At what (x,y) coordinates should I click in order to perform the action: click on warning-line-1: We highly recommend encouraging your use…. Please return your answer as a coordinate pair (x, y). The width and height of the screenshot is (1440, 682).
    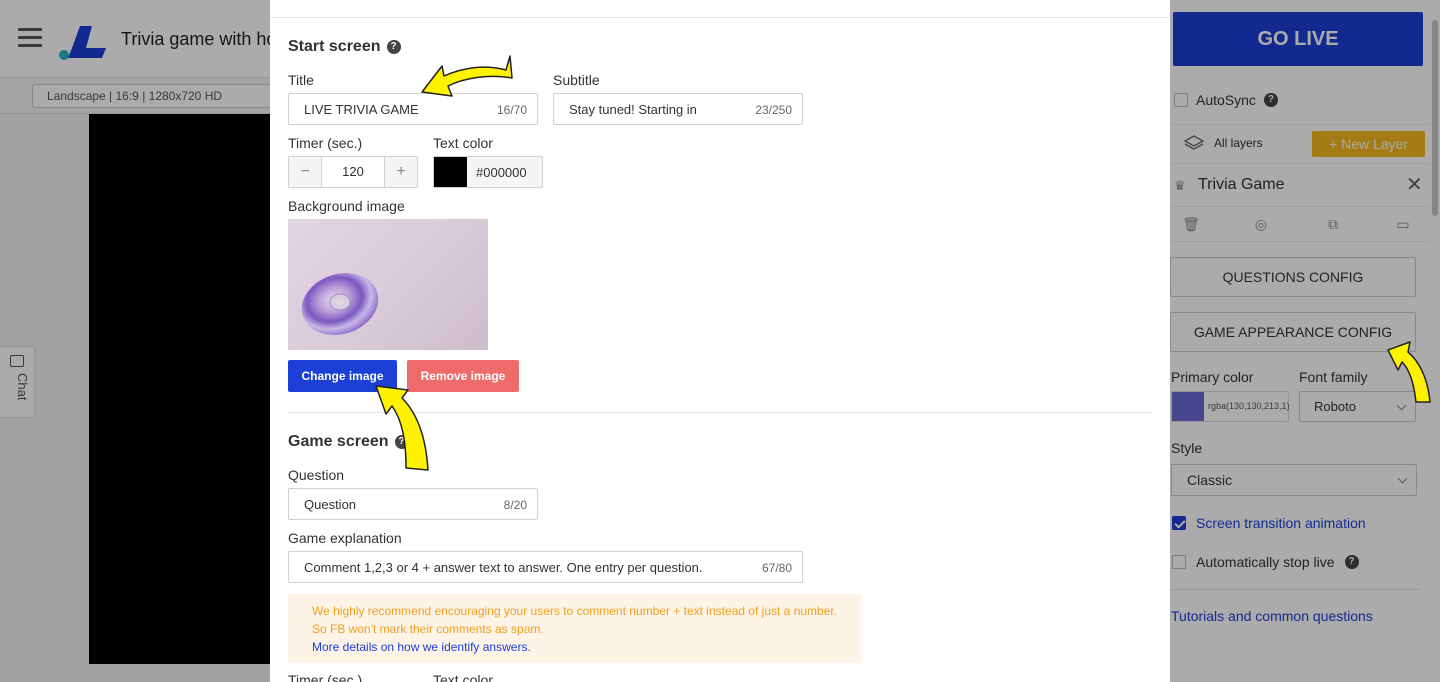
    Looking at the image, I should click on (575, 611).